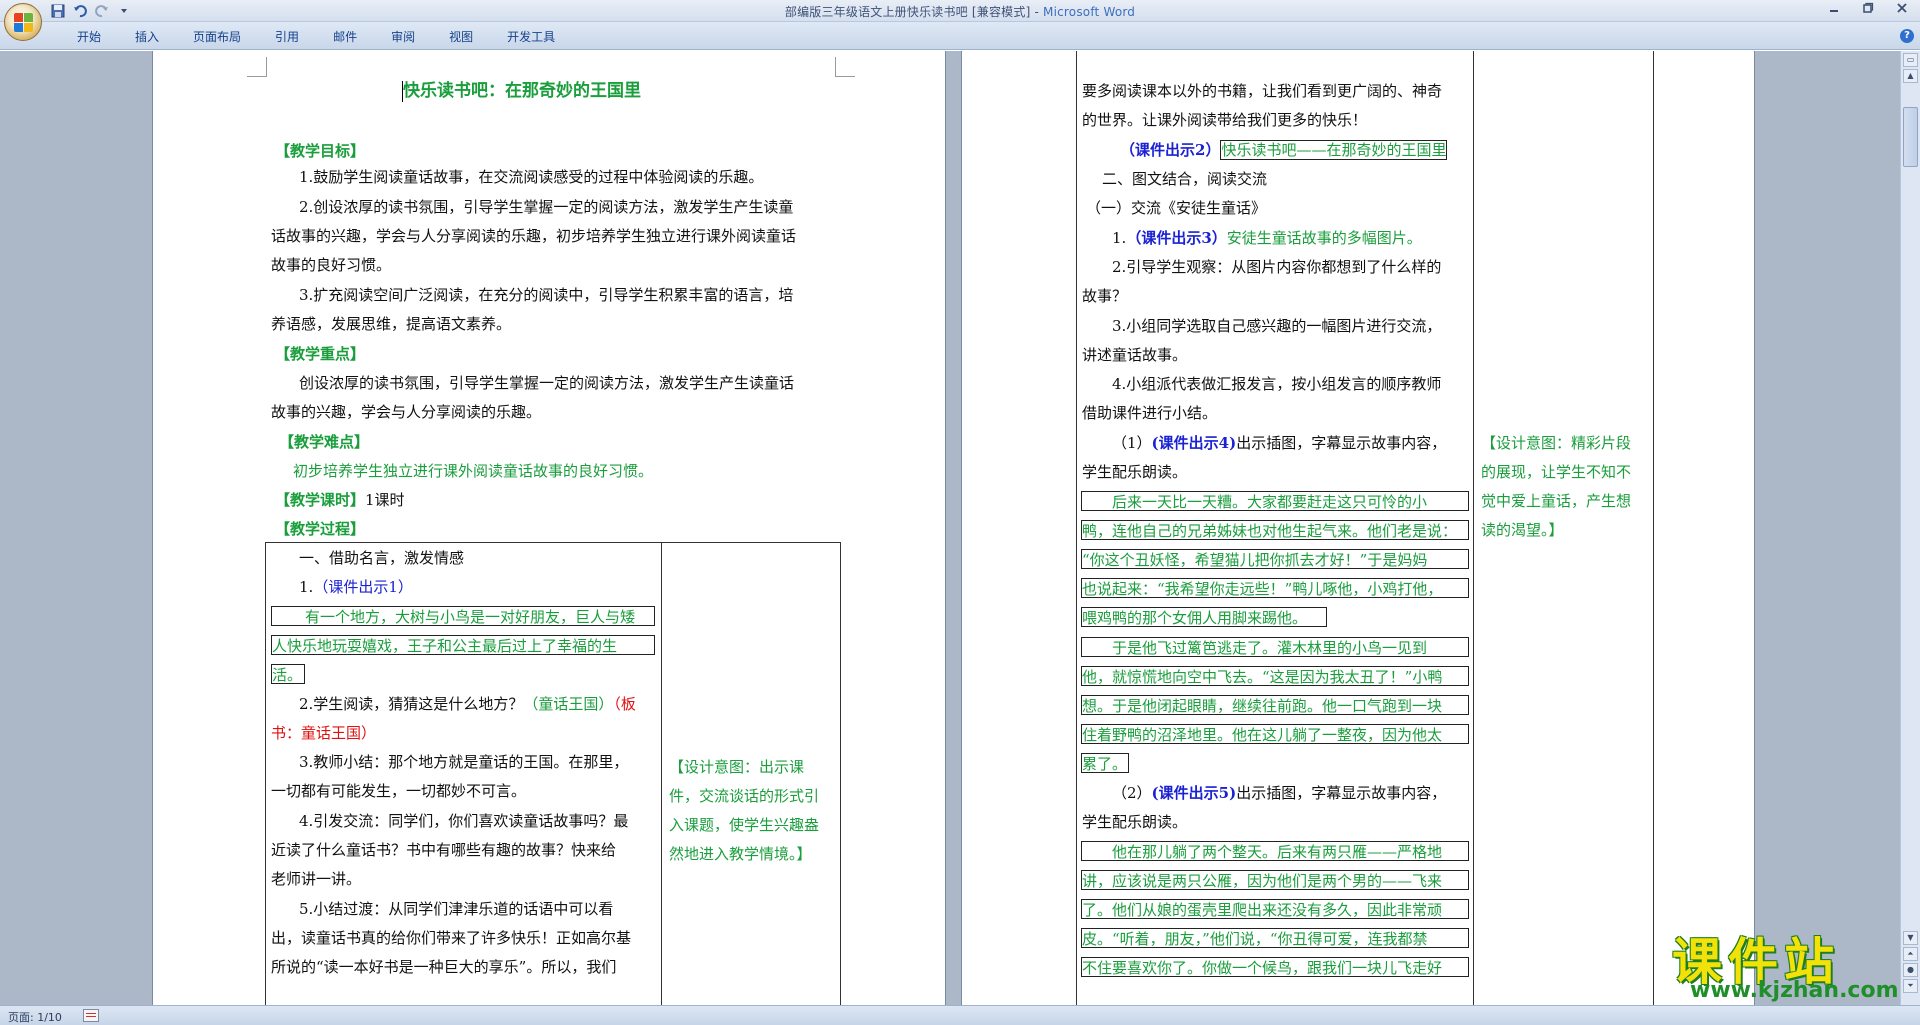  Describe the element at coordinates (1176, 208) in the screenshot. I see `subsection-heading: （一）交流《安徒生童话》` at that location.